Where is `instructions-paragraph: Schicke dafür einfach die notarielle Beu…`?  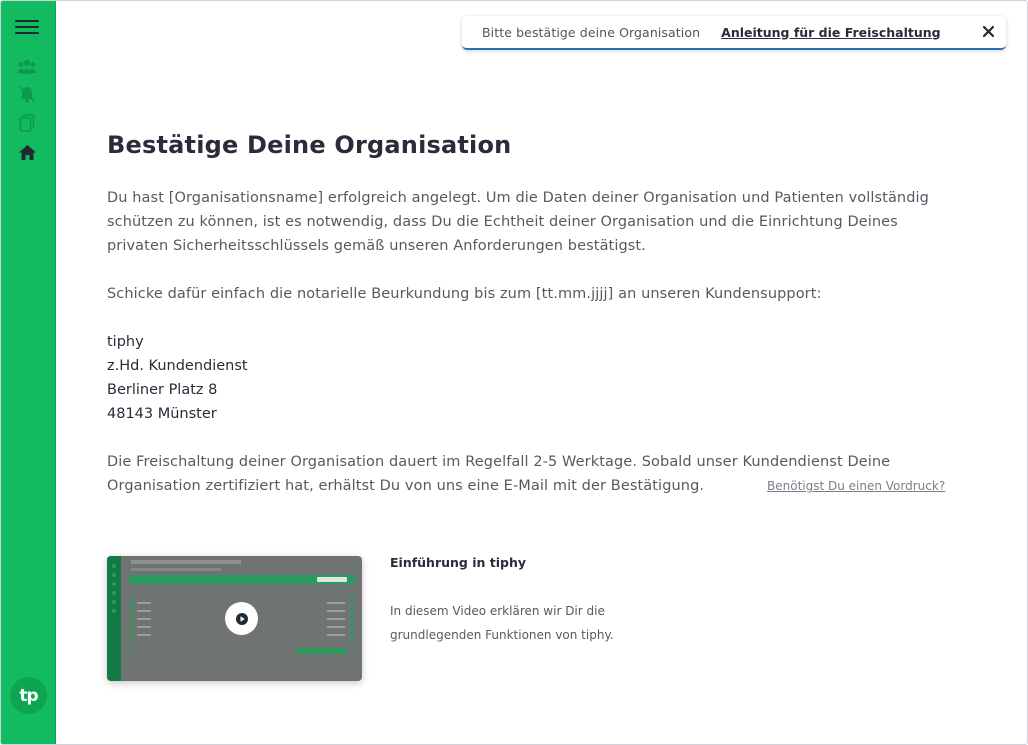
instructions-paragraph: Schicke dafür einfach die notarielle Beu… is located at coordinates (464, 294).